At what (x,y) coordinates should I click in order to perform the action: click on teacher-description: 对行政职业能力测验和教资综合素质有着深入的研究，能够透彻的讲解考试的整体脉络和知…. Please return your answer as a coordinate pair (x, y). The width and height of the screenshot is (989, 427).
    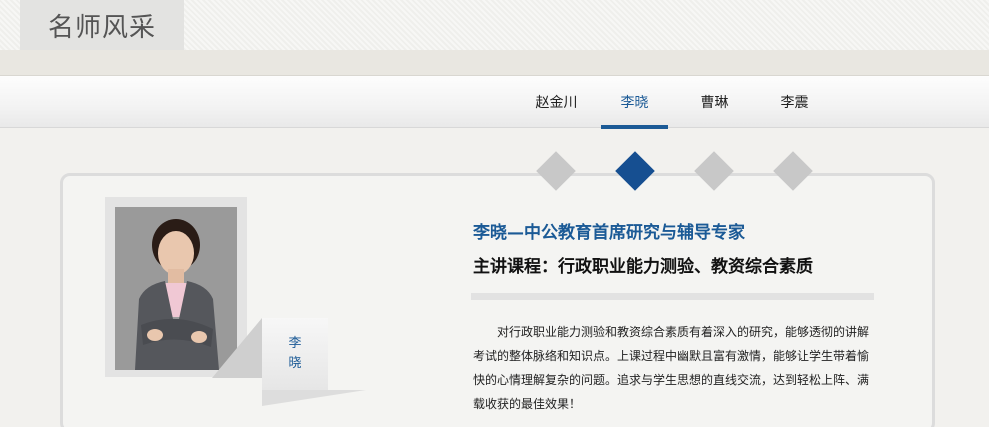
    Looking at the image, I should click on (671, 368).